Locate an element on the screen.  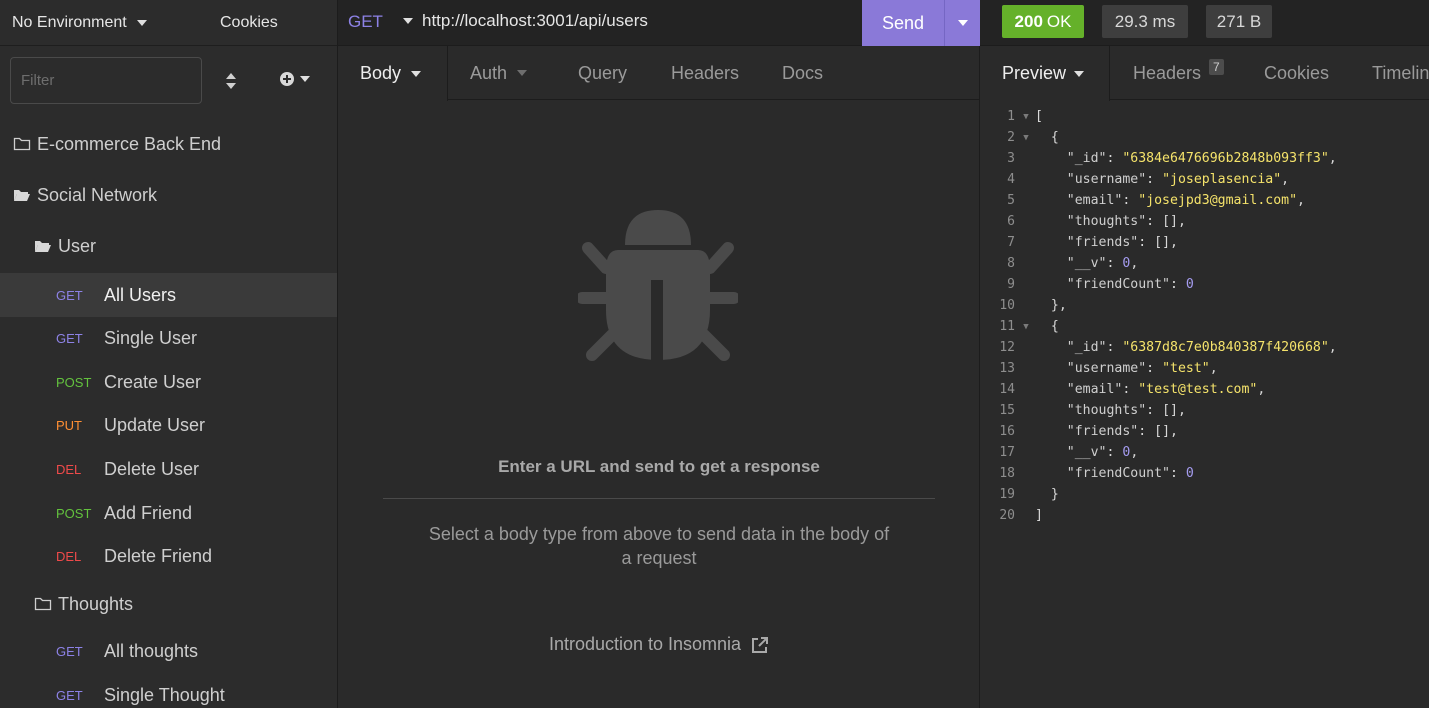
request-item: DEL Delete Friend is located at coordinates (168, 556).